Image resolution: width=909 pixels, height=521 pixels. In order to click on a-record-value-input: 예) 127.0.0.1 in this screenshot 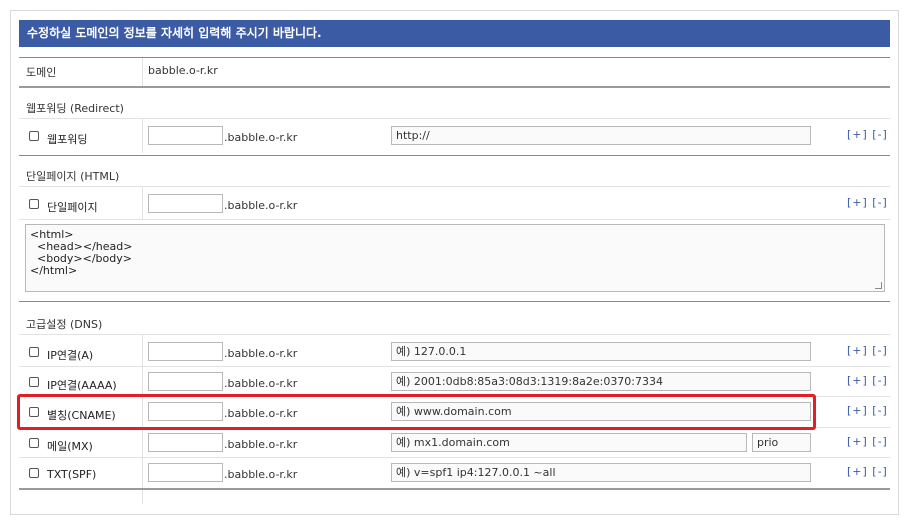, I will do `click(601, 351)`.